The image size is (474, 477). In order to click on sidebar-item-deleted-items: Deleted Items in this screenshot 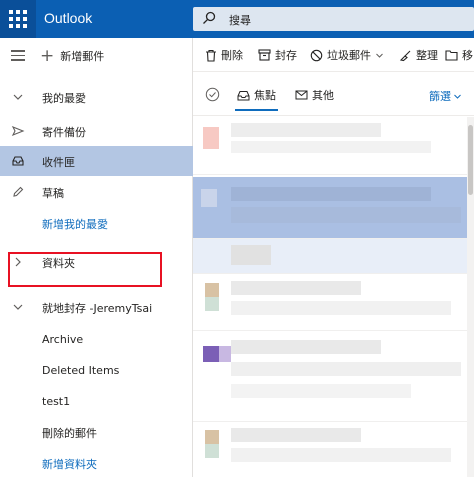, I will do `click(96, 371)`.